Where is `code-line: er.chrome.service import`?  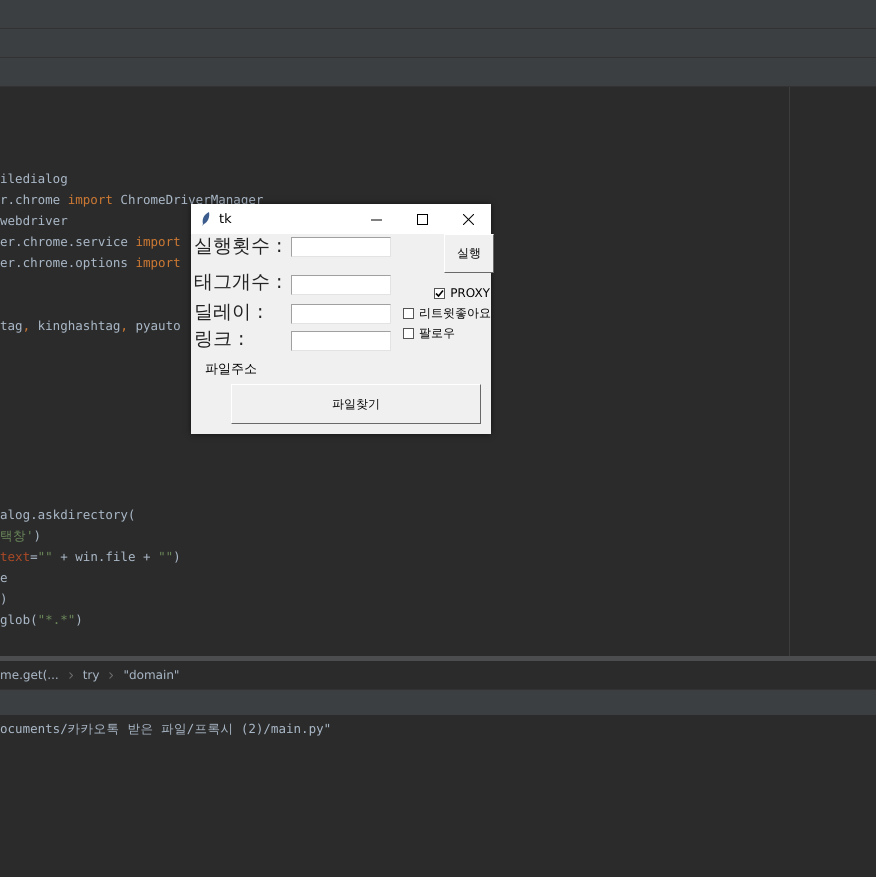 code-line: er.chrome.service import is located at coordinates (90, 242).